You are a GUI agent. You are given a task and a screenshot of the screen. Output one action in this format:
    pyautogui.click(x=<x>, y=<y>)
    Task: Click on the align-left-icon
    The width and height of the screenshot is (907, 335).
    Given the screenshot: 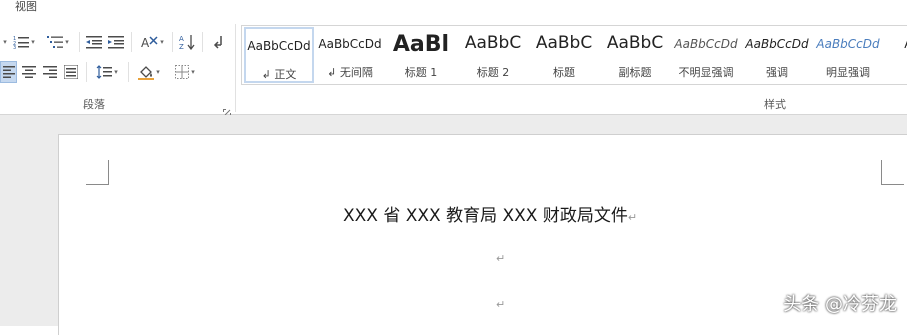 What is the action you would take?
    pyautogui.click(x=8, y=72)
    